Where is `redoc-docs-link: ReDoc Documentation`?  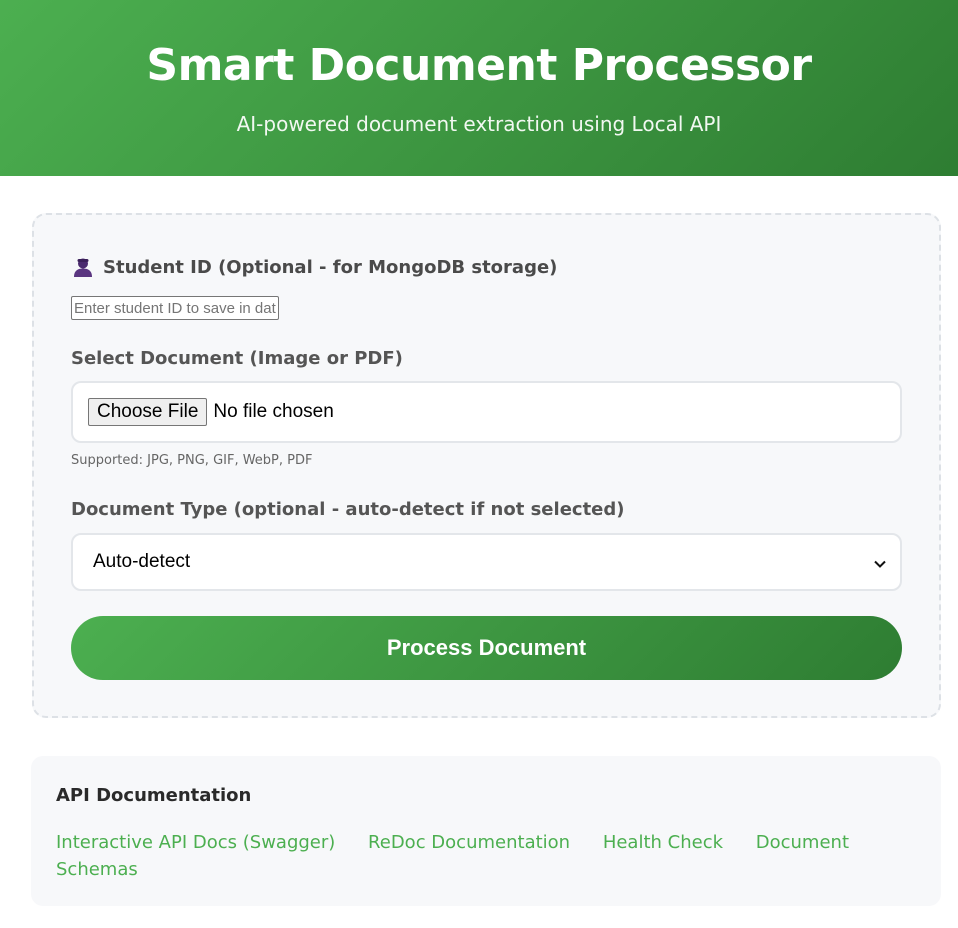
redoc-docs-link: ReDoc Documentation is located at coordinates (469, 842).